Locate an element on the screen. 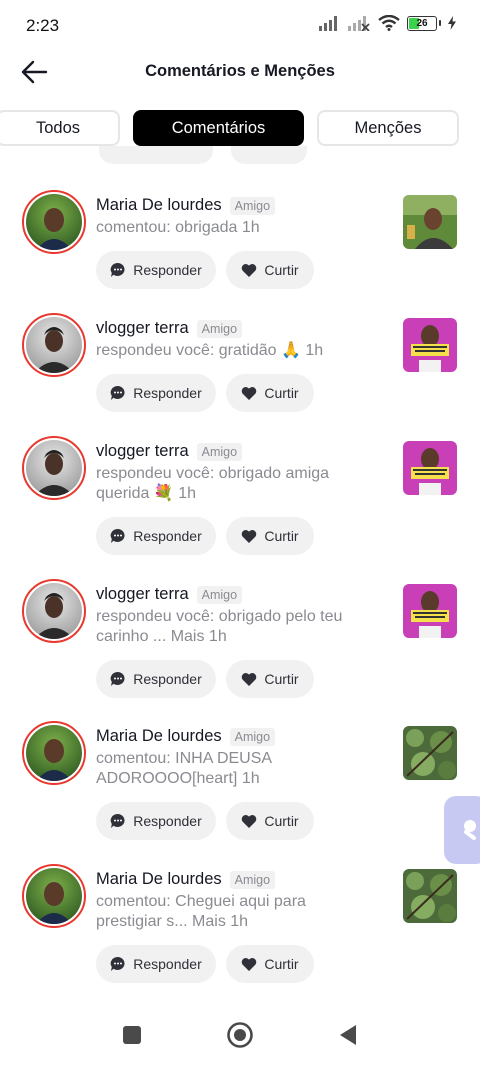 This screenshot has height=1066, width=480. status-icons: 26 is located at coordinates (387, 23).